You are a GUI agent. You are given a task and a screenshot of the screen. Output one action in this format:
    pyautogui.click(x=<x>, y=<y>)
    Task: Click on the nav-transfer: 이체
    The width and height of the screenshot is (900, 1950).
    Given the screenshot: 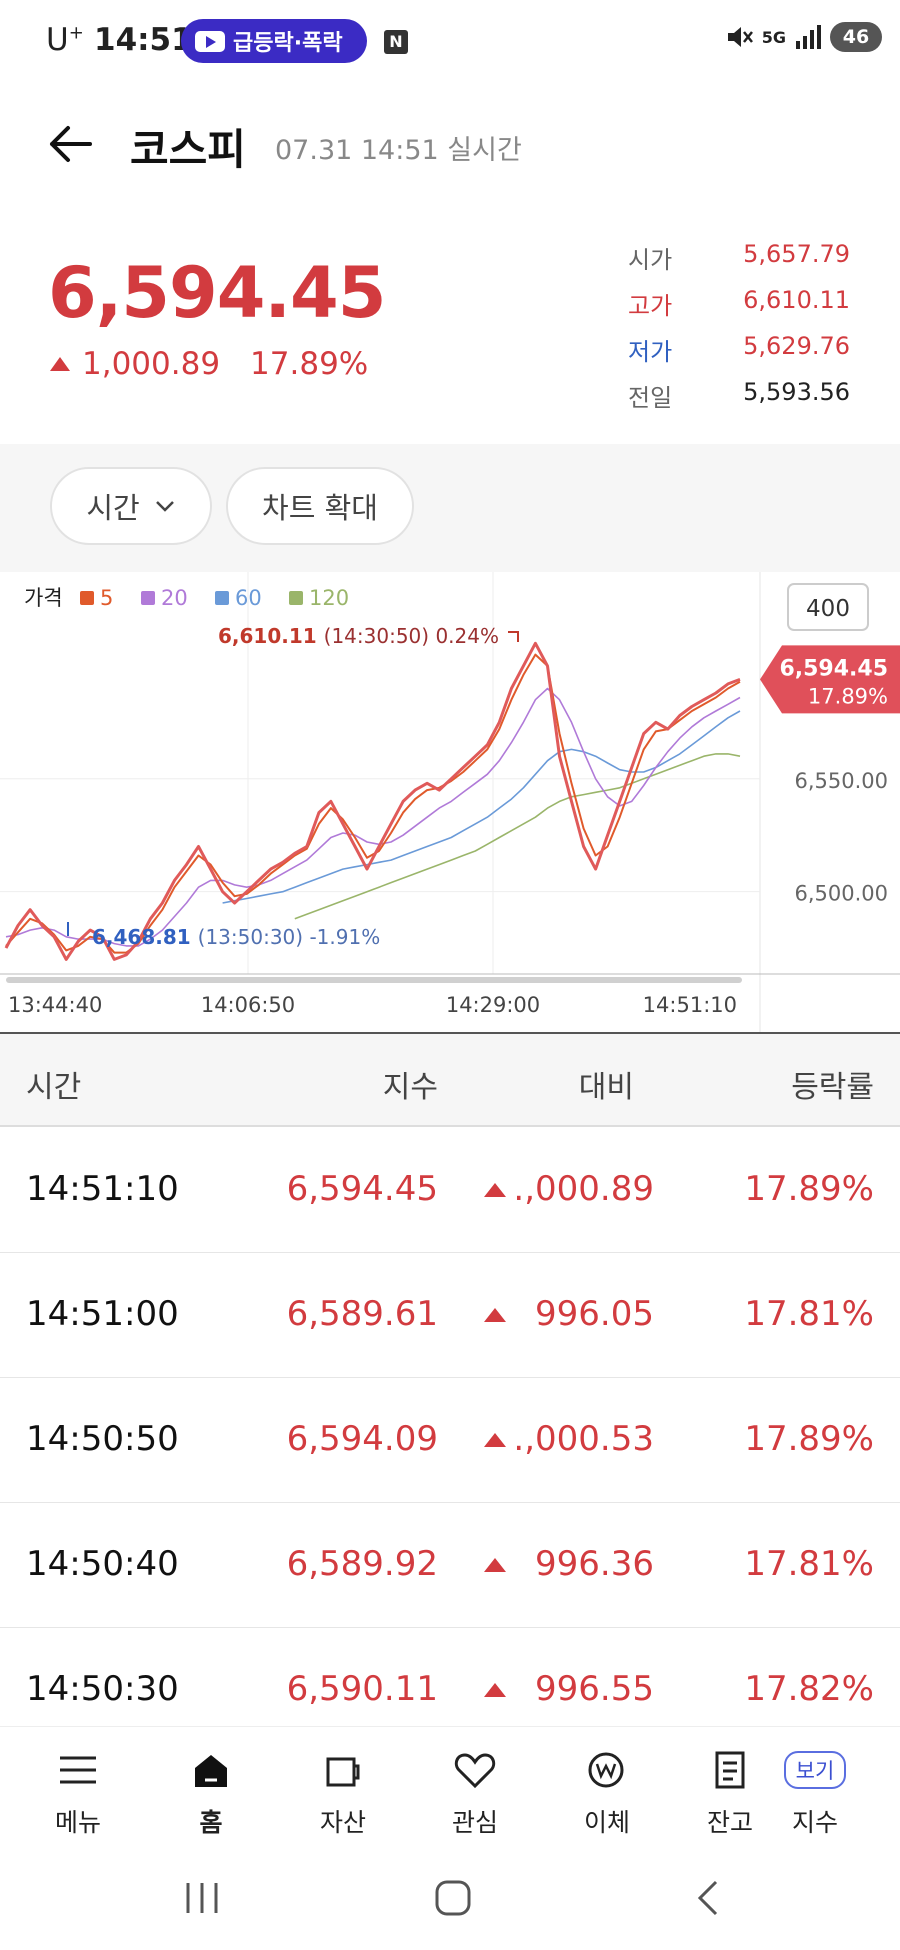 What is the action you would take?
    pyautogui.click(x=607, y=1792)
    